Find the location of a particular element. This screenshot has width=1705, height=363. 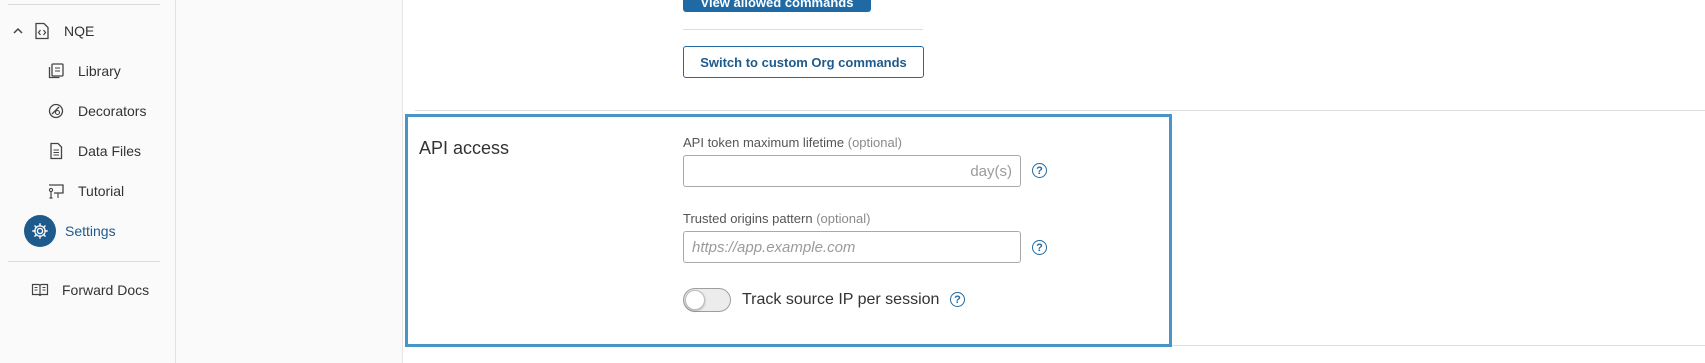

trusted-origins-input: https://app.example.com is located at coordinates (852, 247).